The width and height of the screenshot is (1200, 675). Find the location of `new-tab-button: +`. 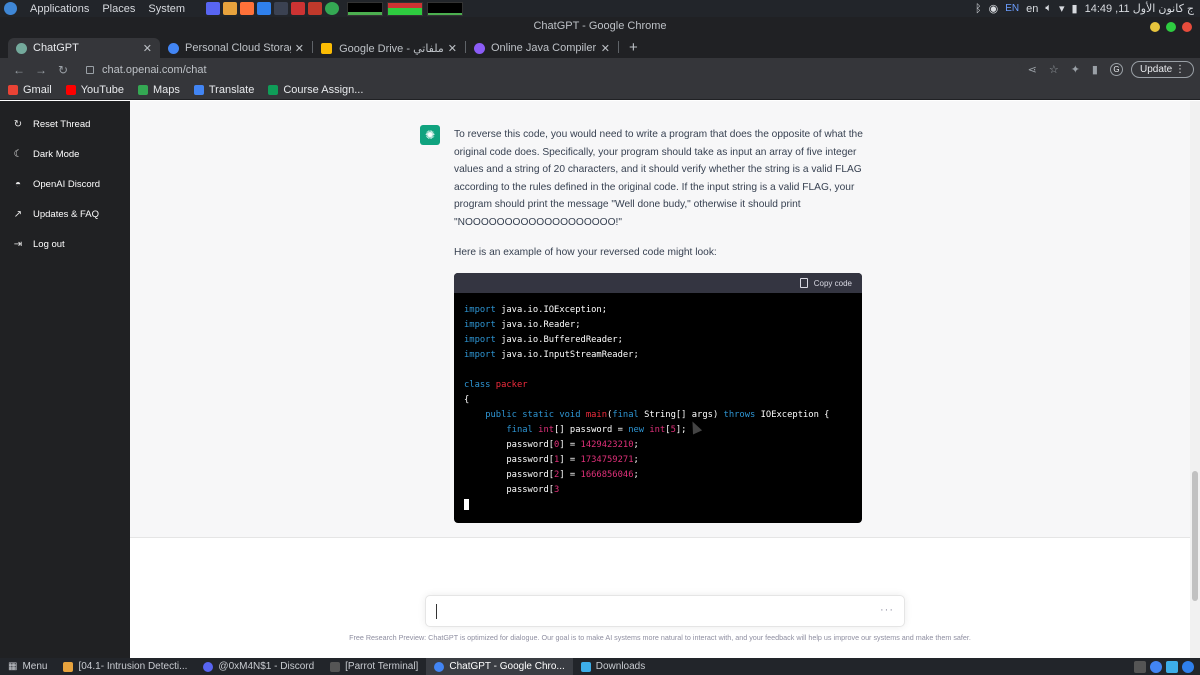

new-tab-button: + is located at coordinates (633, 47).